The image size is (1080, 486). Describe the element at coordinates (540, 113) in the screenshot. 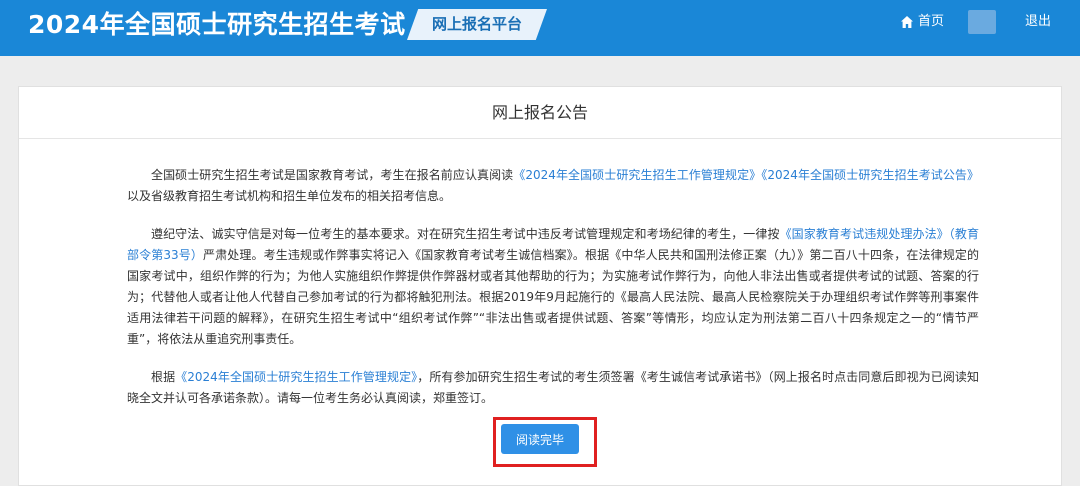

I see `notice-title: 网上报名公告` at that location.